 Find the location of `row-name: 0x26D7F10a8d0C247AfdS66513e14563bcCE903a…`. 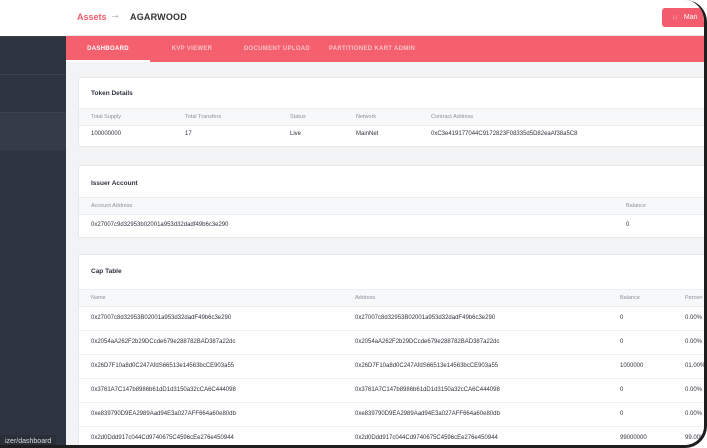

row-name: 0x26D7F10a8d0C247AfdS66513e14563bcCE903a… is located at coordinates (163, 366).